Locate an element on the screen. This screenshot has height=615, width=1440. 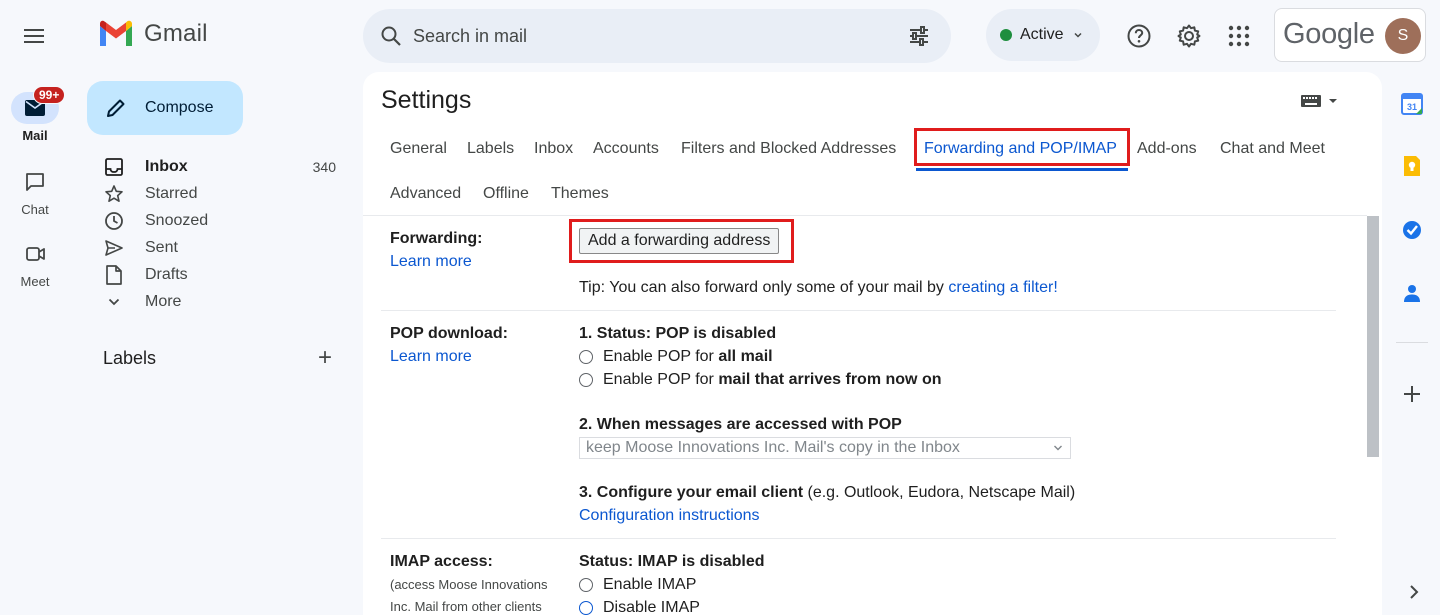
rail-chat-label: Chat is located at coordinates (35, 209).